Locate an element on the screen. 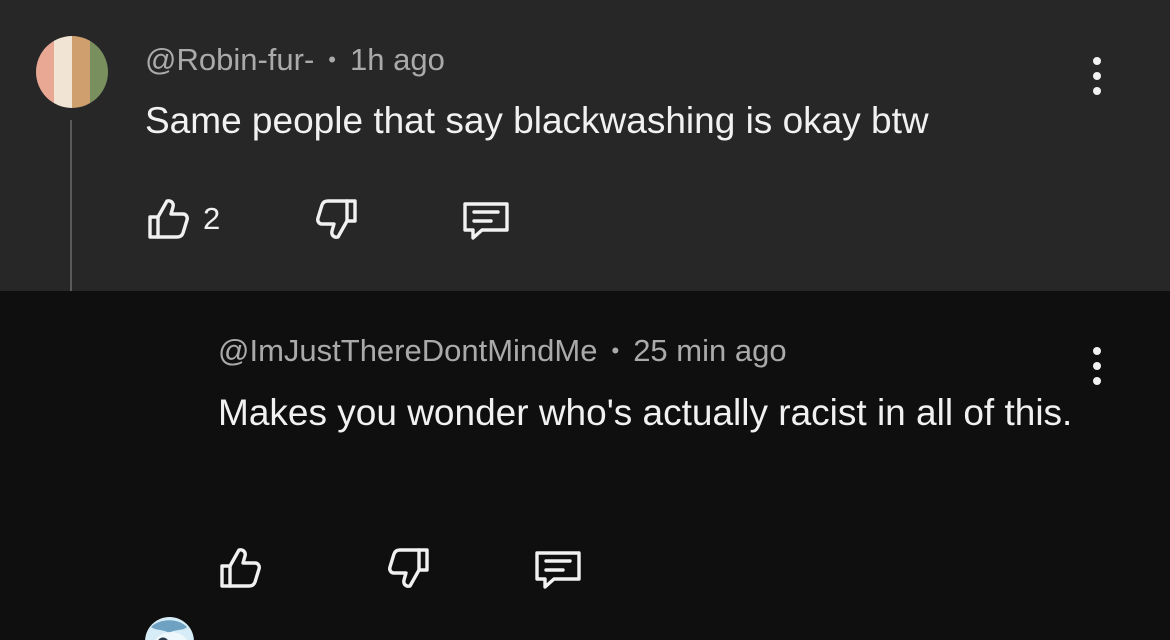  comment-meta: @ImJustThereDontMindMe • 25 min ago is located at coordinates (502, 351).